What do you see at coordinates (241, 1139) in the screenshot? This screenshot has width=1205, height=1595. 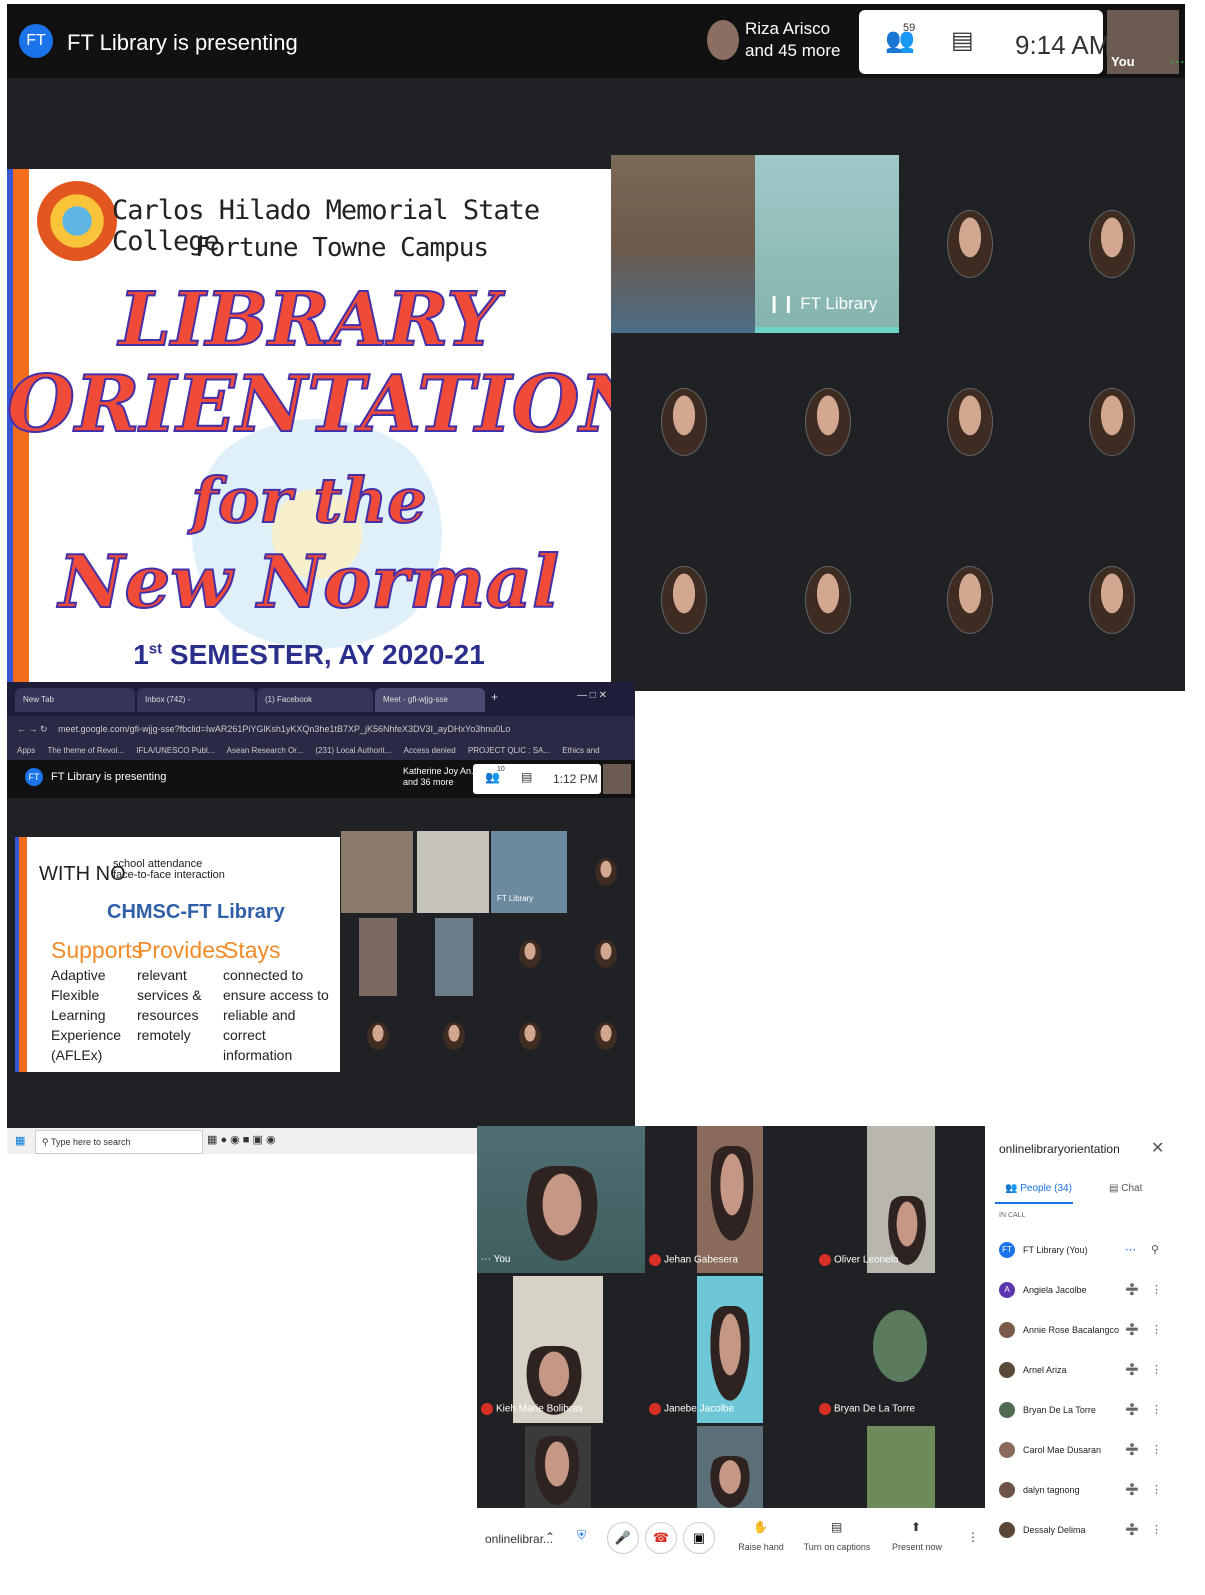 I see `taskbar-apps: ▦ ● ◉ ■ ▣ ◉` at bounding box center [241, 1139].